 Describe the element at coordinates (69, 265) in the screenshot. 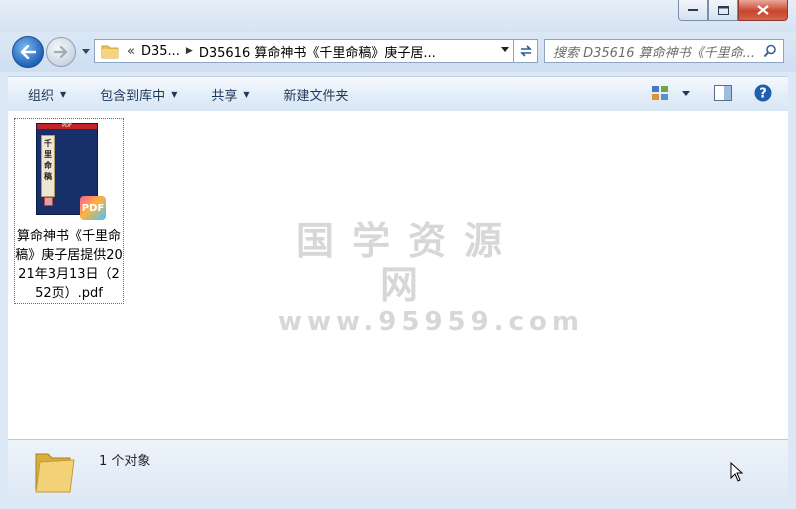

I see `file-name: 算命神书《千里命稿》庚子居提供2021年3月13日（252页）.pdf` at that location.